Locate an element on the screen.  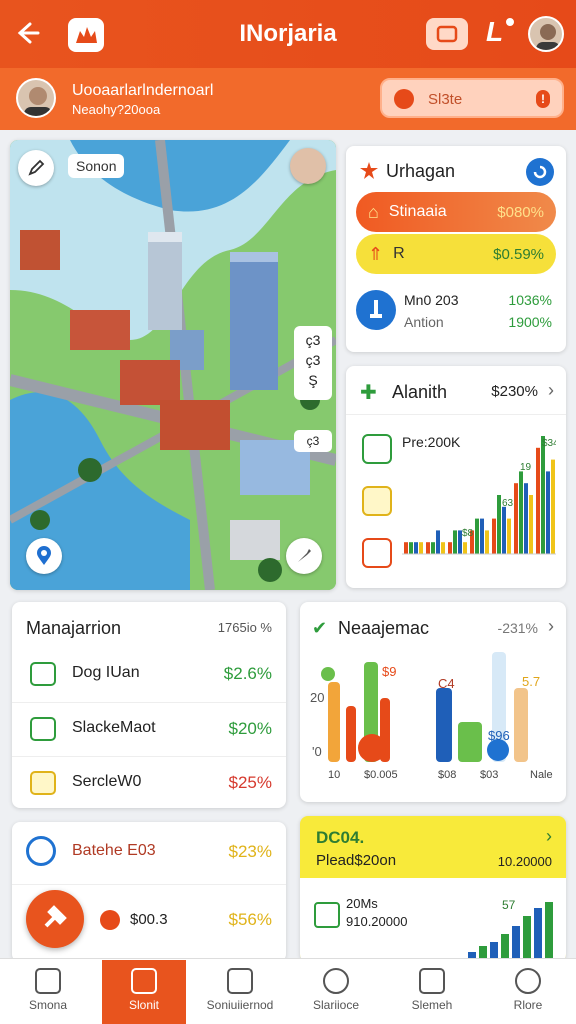
pencil-icon is located at coordinates (36, 168).